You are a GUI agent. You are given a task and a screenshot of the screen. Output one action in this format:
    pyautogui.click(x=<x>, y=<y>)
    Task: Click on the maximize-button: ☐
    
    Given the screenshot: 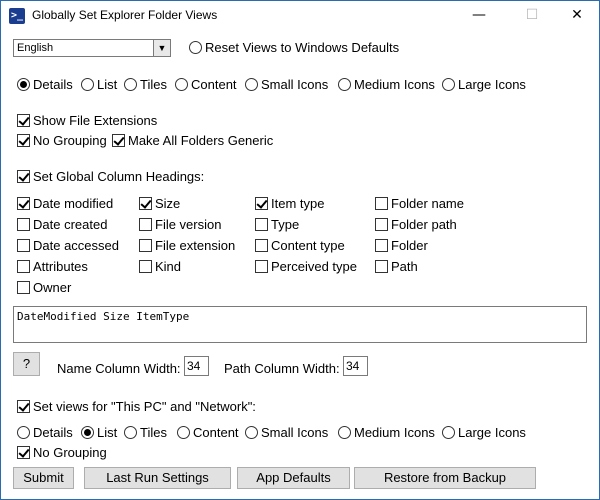 What is the action you would take?
    pyautogui.click(x=532, y=15)
    